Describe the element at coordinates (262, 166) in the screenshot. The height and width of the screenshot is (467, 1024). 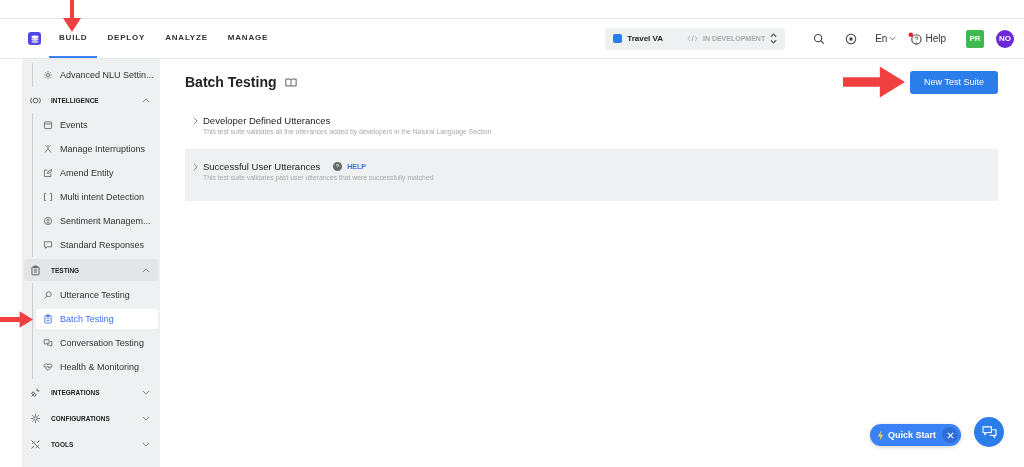
I see `suite-title: Successful User Utterances` at that location.